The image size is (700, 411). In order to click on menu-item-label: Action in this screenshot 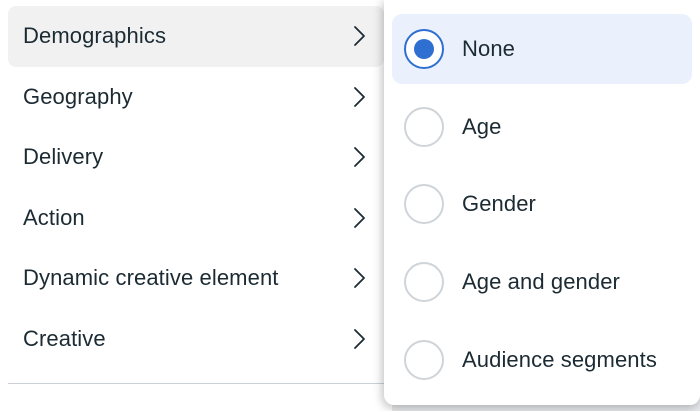, I will do `click(54, 217)`.